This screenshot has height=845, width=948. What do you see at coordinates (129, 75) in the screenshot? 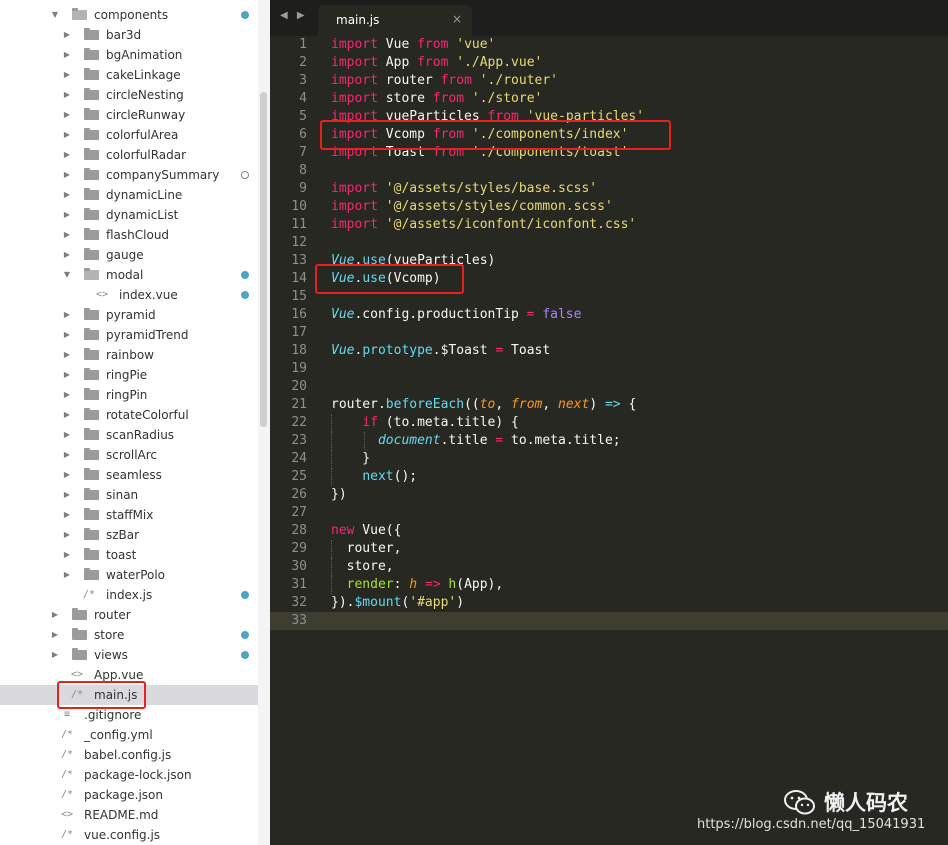
I see `tree-item-cakelinkage: ▶ cakeLinkage` at bounding box center [129, 75].